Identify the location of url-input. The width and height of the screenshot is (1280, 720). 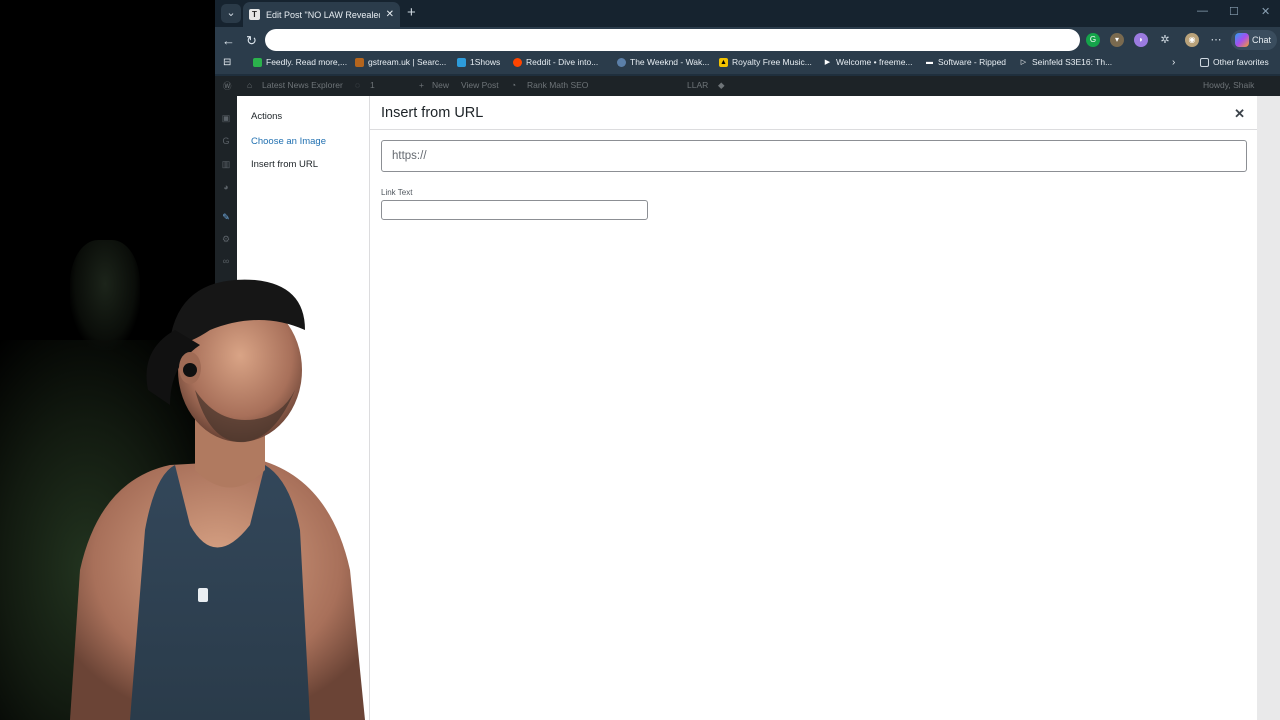
(814, 156).